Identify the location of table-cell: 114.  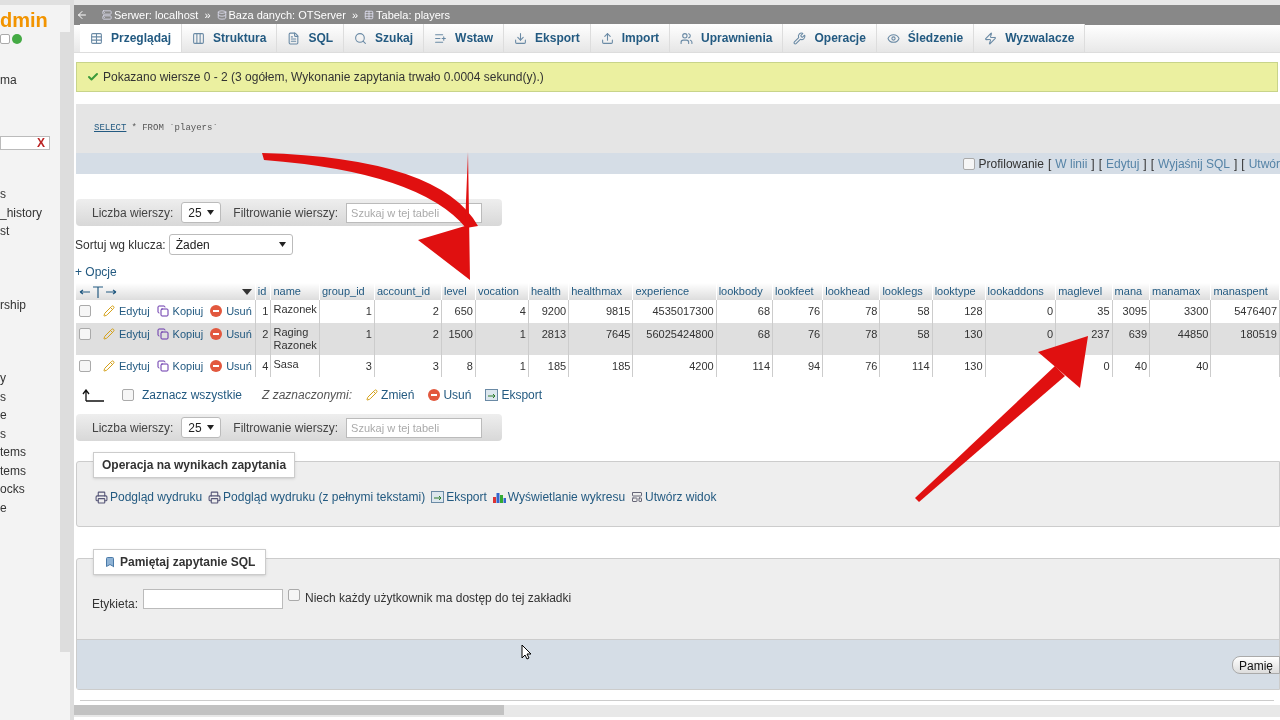
(744, 365).